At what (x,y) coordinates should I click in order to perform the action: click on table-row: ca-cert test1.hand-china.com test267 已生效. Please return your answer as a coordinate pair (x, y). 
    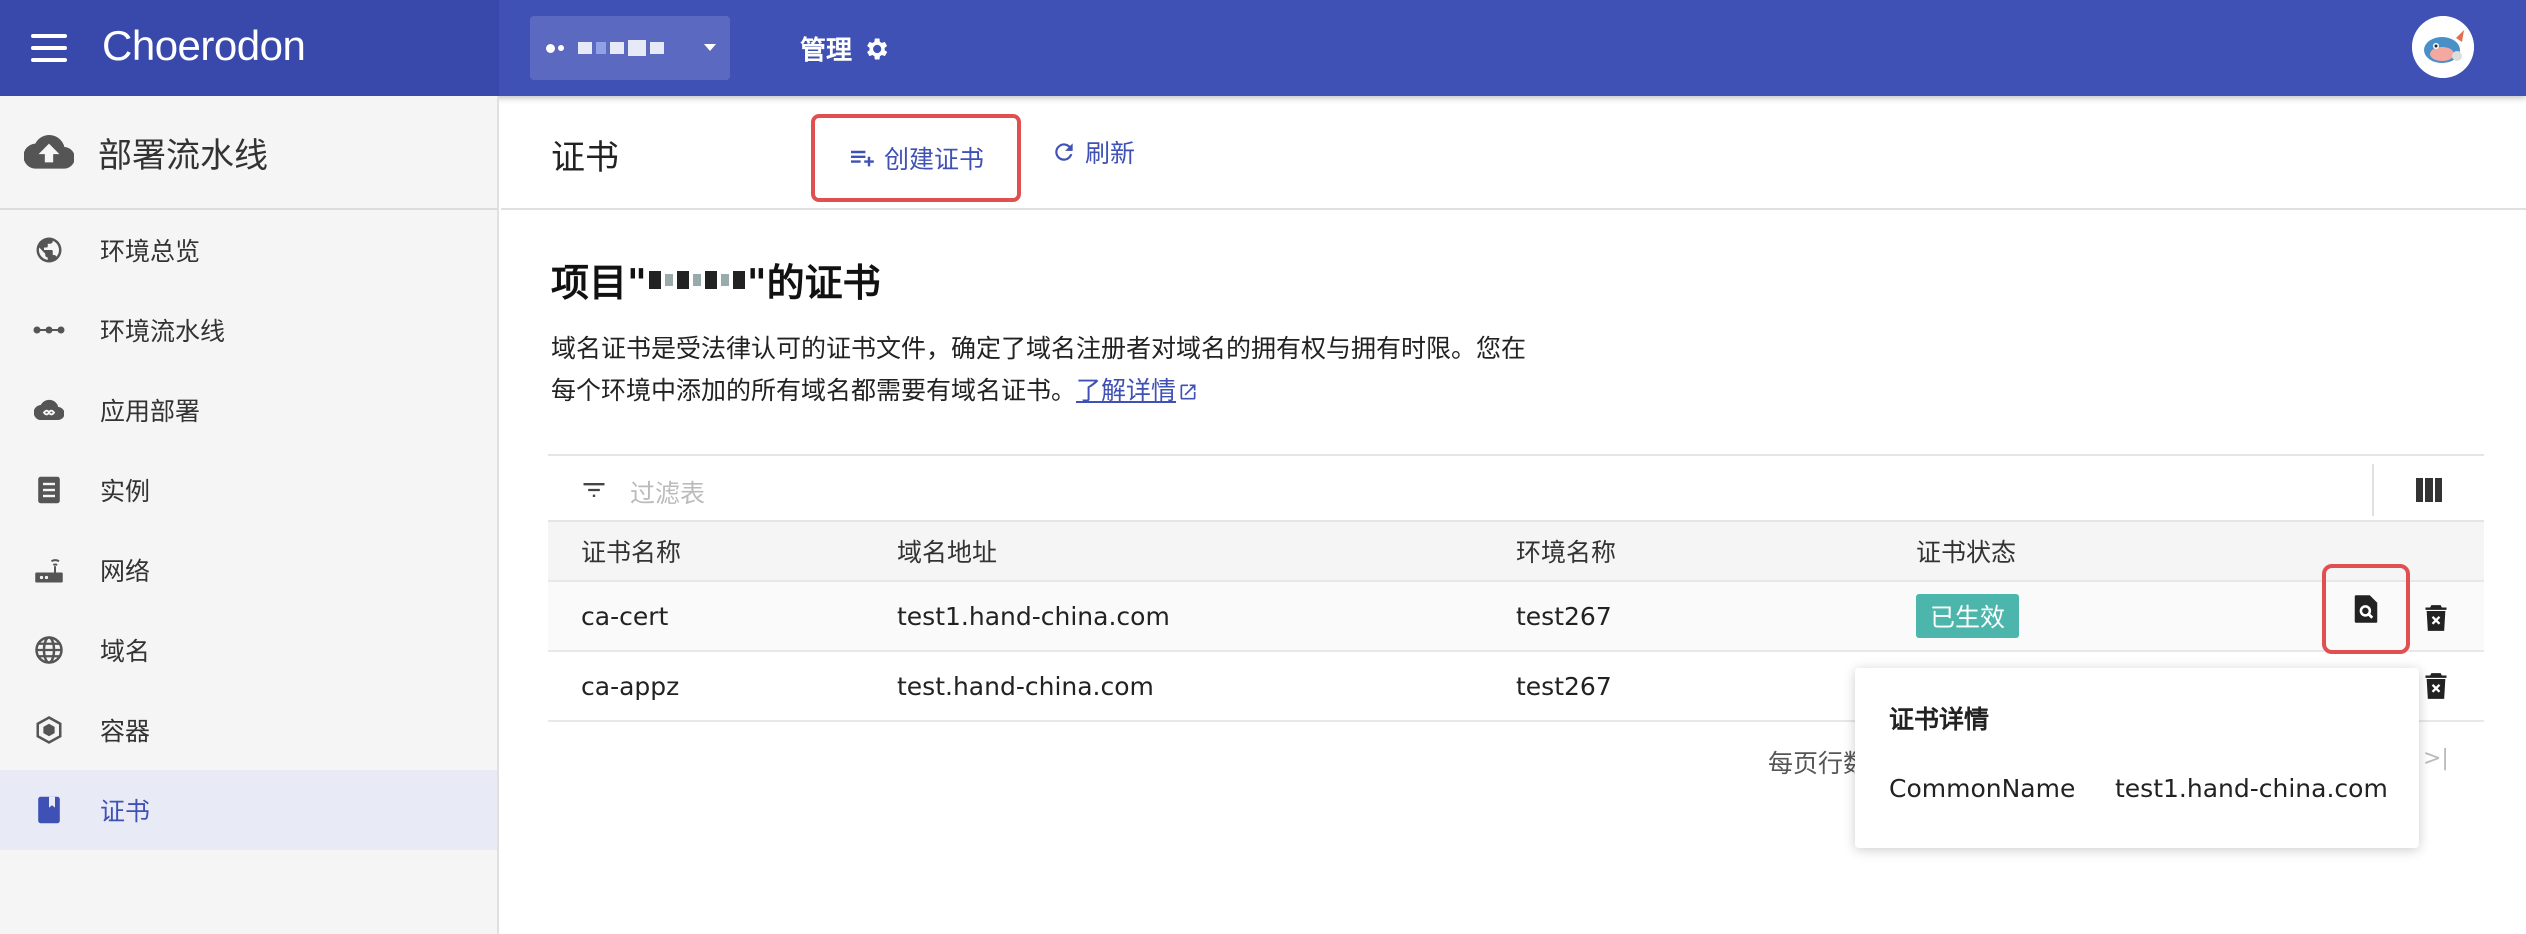
    Looking at the image, I should click on (1516, 609).